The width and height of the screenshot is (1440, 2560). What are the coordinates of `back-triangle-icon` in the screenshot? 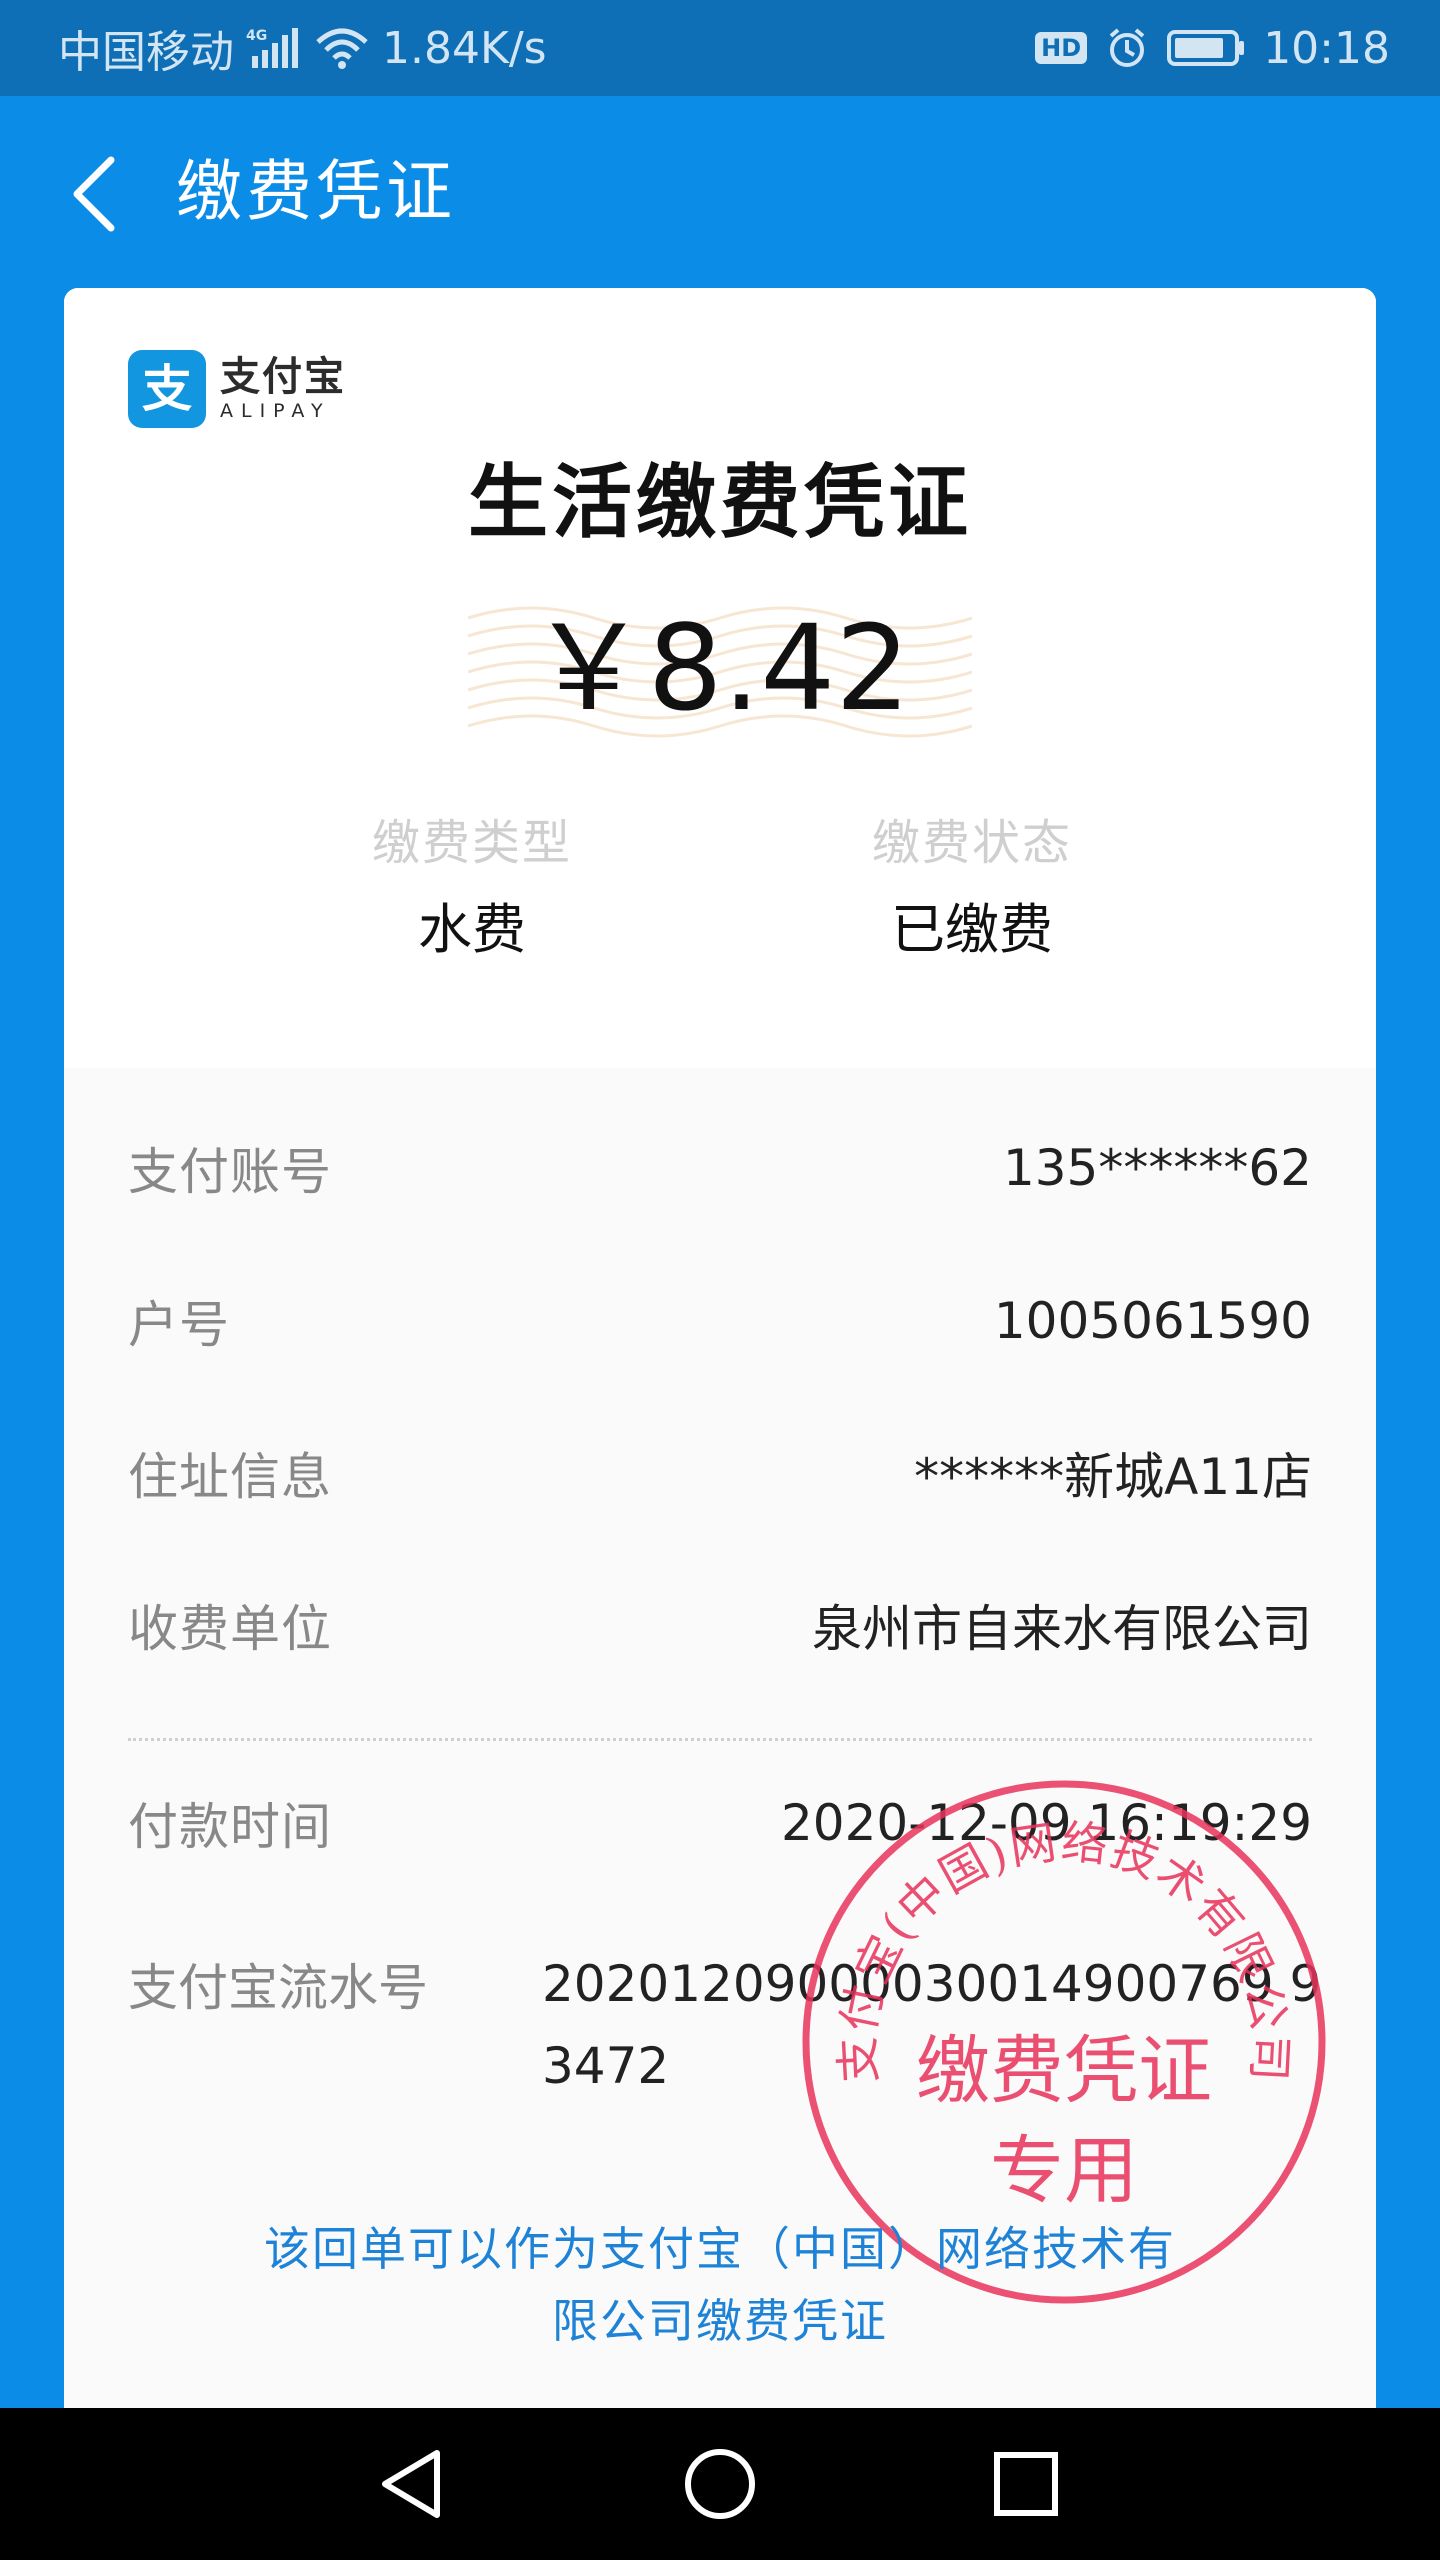 It's located at (411, 2484).